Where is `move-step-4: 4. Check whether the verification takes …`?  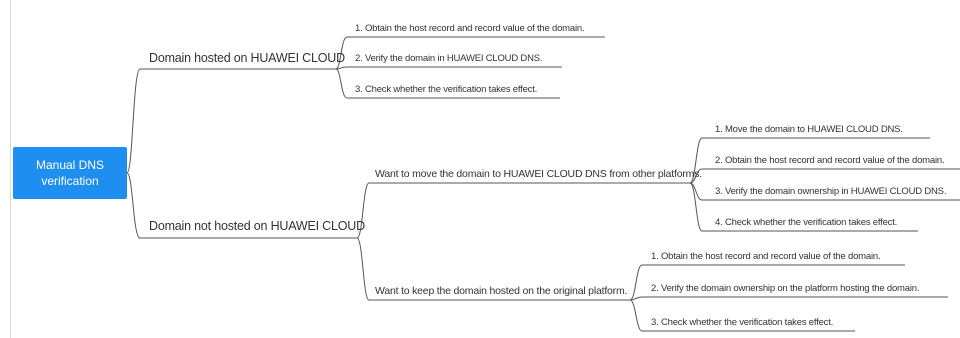
move-step-4: 4. Check whether the verification takes … is located at coordinates (806, 222).